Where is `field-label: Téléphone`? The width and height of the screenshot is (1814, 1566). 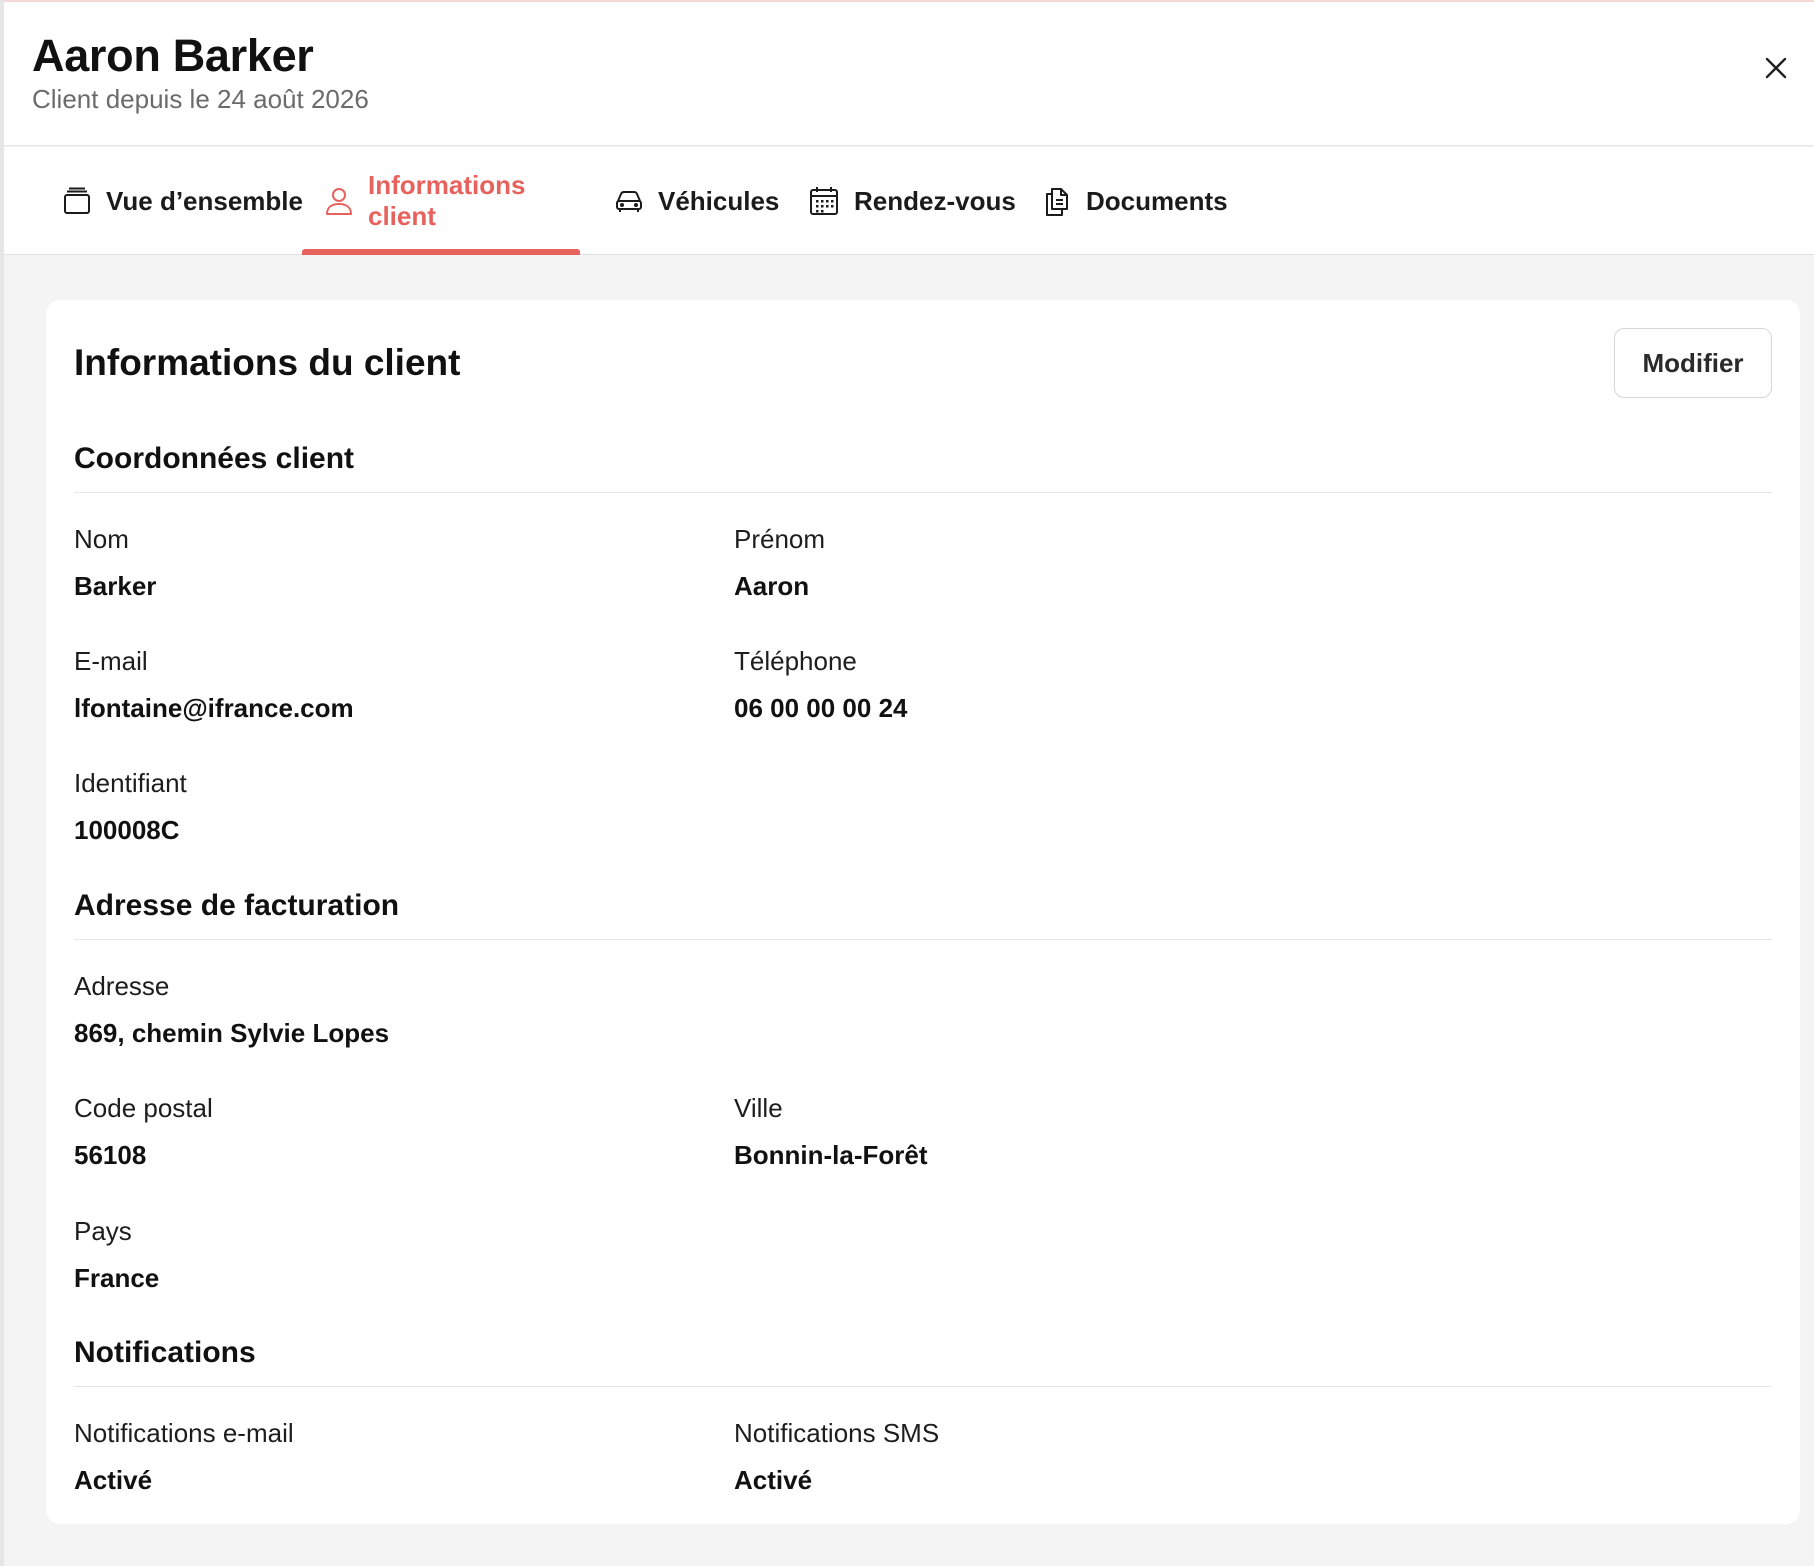
field-label: Téléphone is located at coordinates (795, 661).